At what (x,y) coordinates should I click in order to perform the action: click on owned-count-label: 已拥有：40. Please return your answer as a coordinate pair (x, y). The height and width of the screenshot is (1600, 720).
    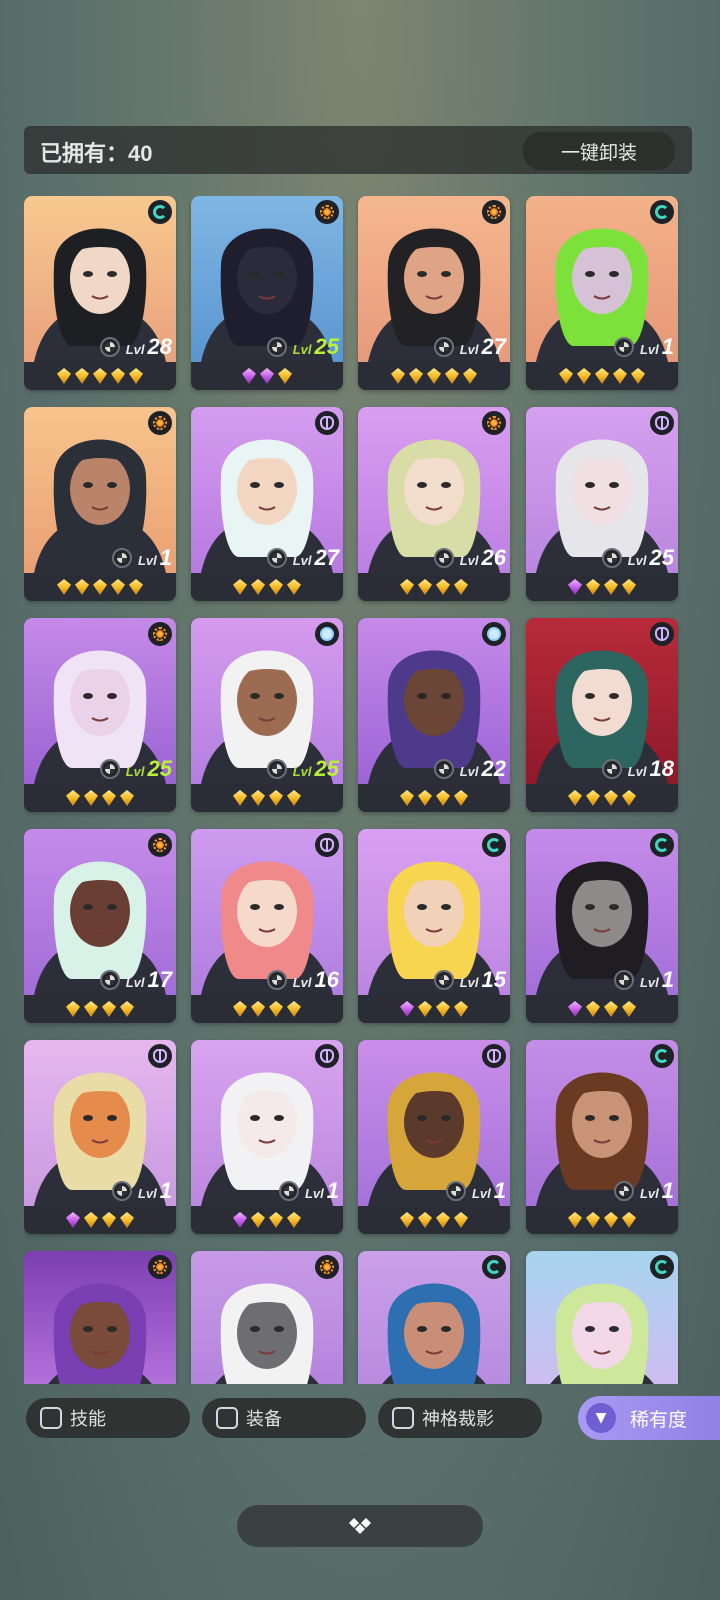
    Looking at the image, I should click on (96, 153).